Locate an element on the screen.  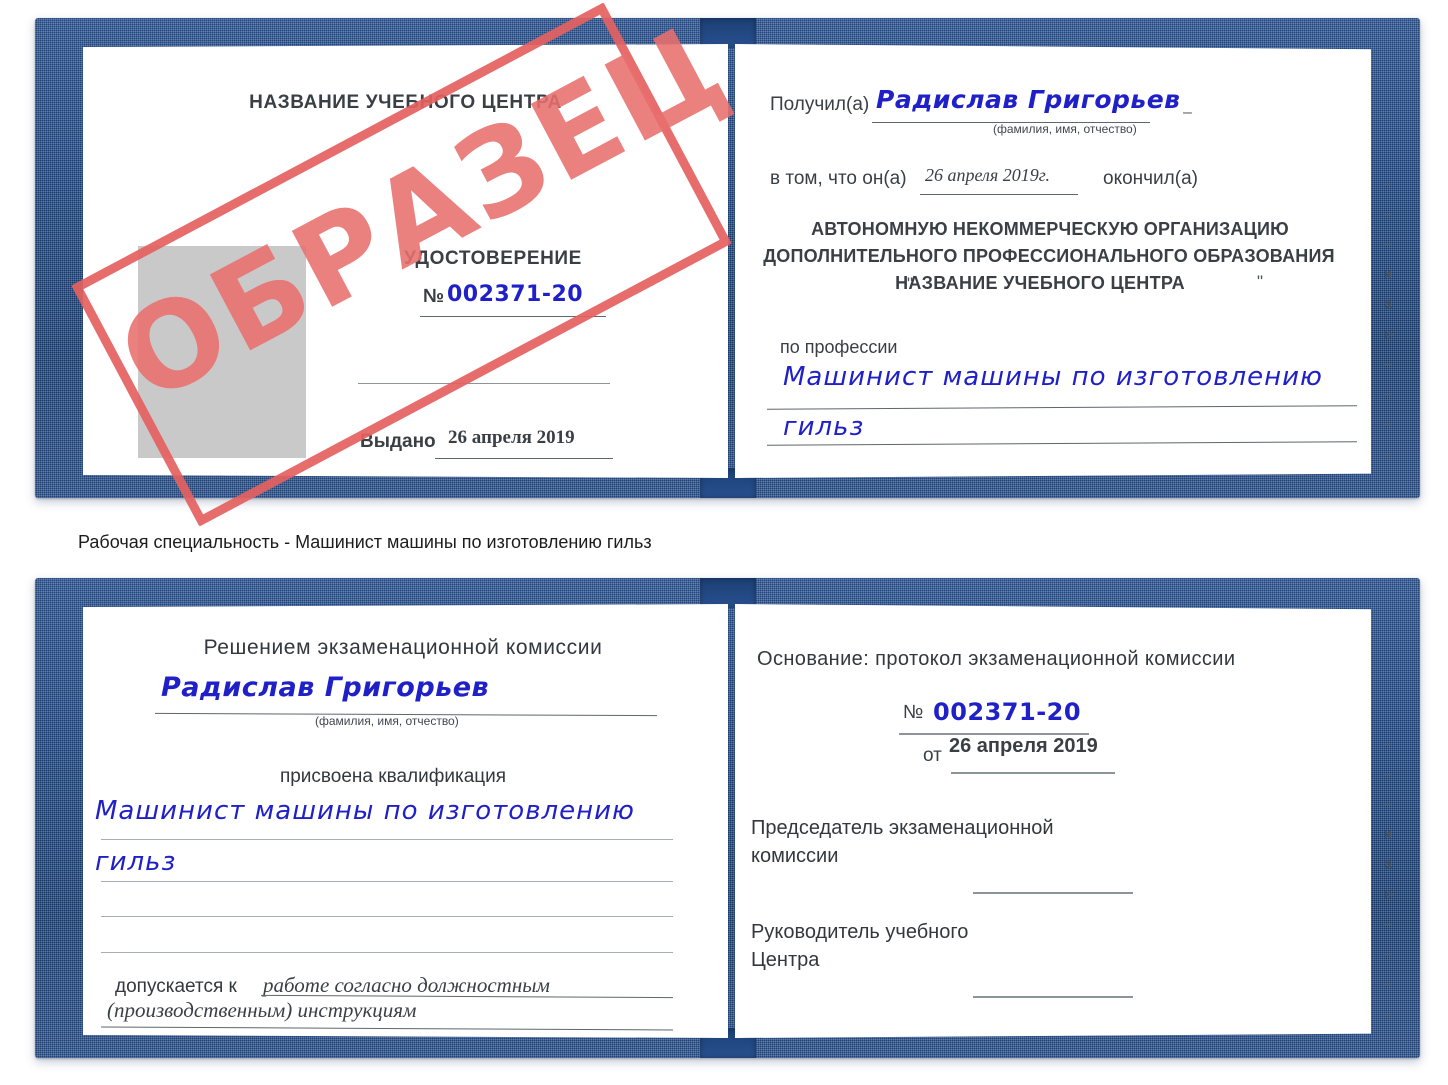
in-that-label: в том, что он(а) is located at coordinates (838, 178).